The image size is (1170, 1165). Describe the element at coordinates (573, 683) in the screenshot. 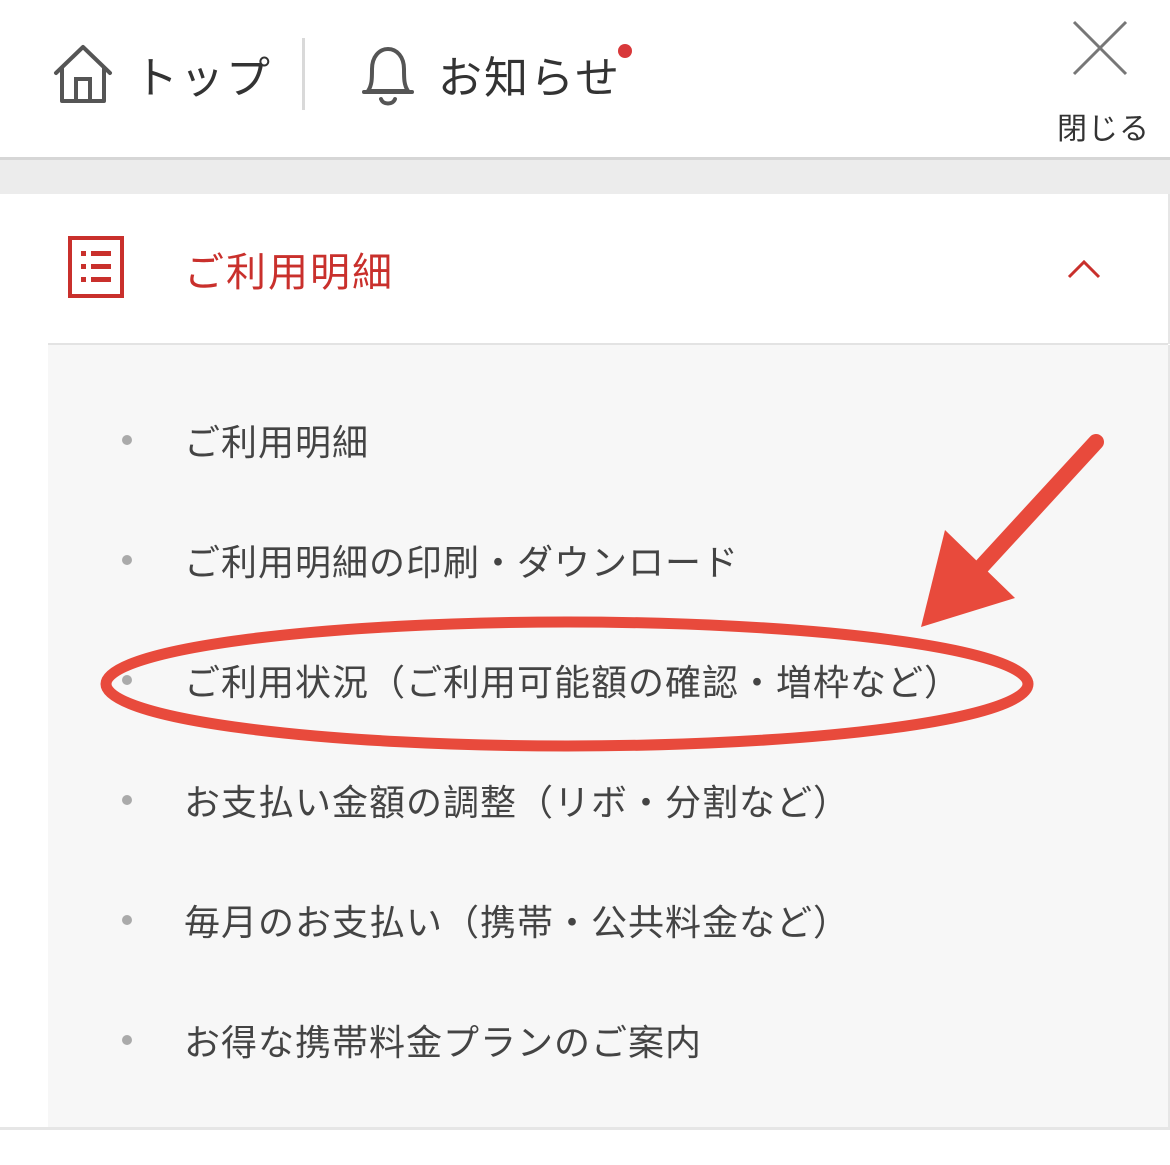

I see `submenu-item-label: ご利用状況（ご利用可能額の確認・増枠など）` at that location.